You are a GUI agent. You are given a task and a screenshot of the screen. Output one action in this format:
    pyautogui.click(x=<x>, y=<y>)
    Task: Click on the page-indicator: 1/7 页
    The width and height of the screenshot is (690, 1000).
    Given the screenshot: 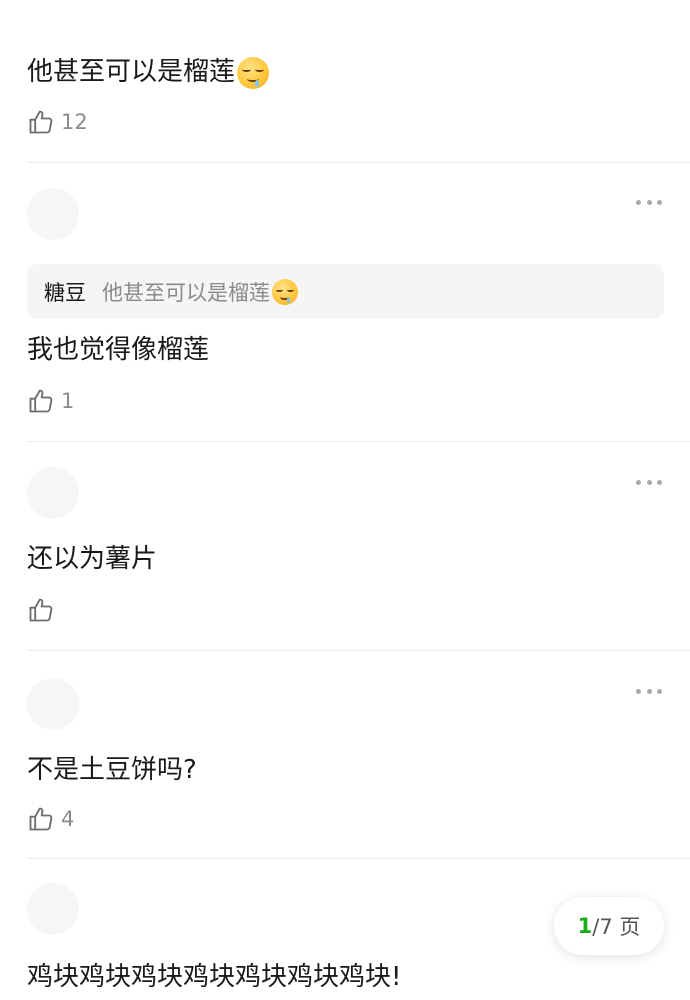 What is the action you would take?
    pyautogui.click(x=609, y=926)
    